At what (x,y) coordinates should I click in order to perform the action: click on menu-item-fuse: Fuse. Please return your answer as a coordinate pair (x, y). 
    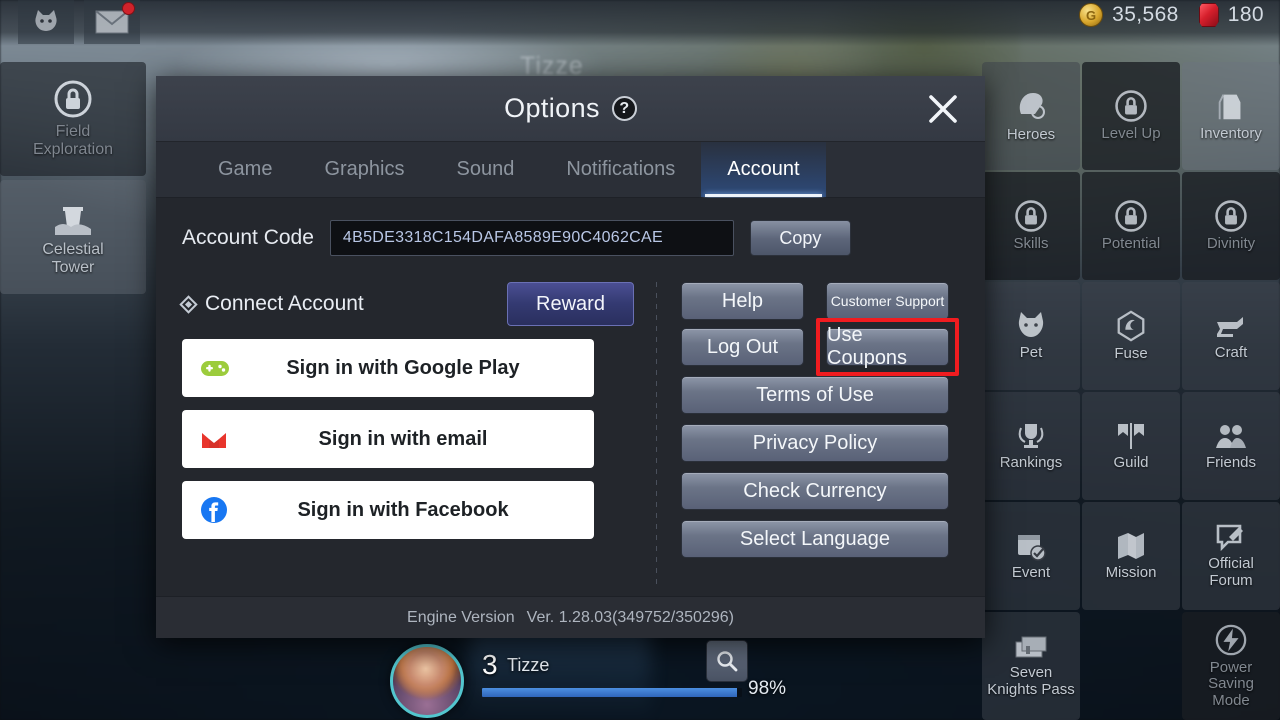
    Looking at the image, I should click on (1131, 336).